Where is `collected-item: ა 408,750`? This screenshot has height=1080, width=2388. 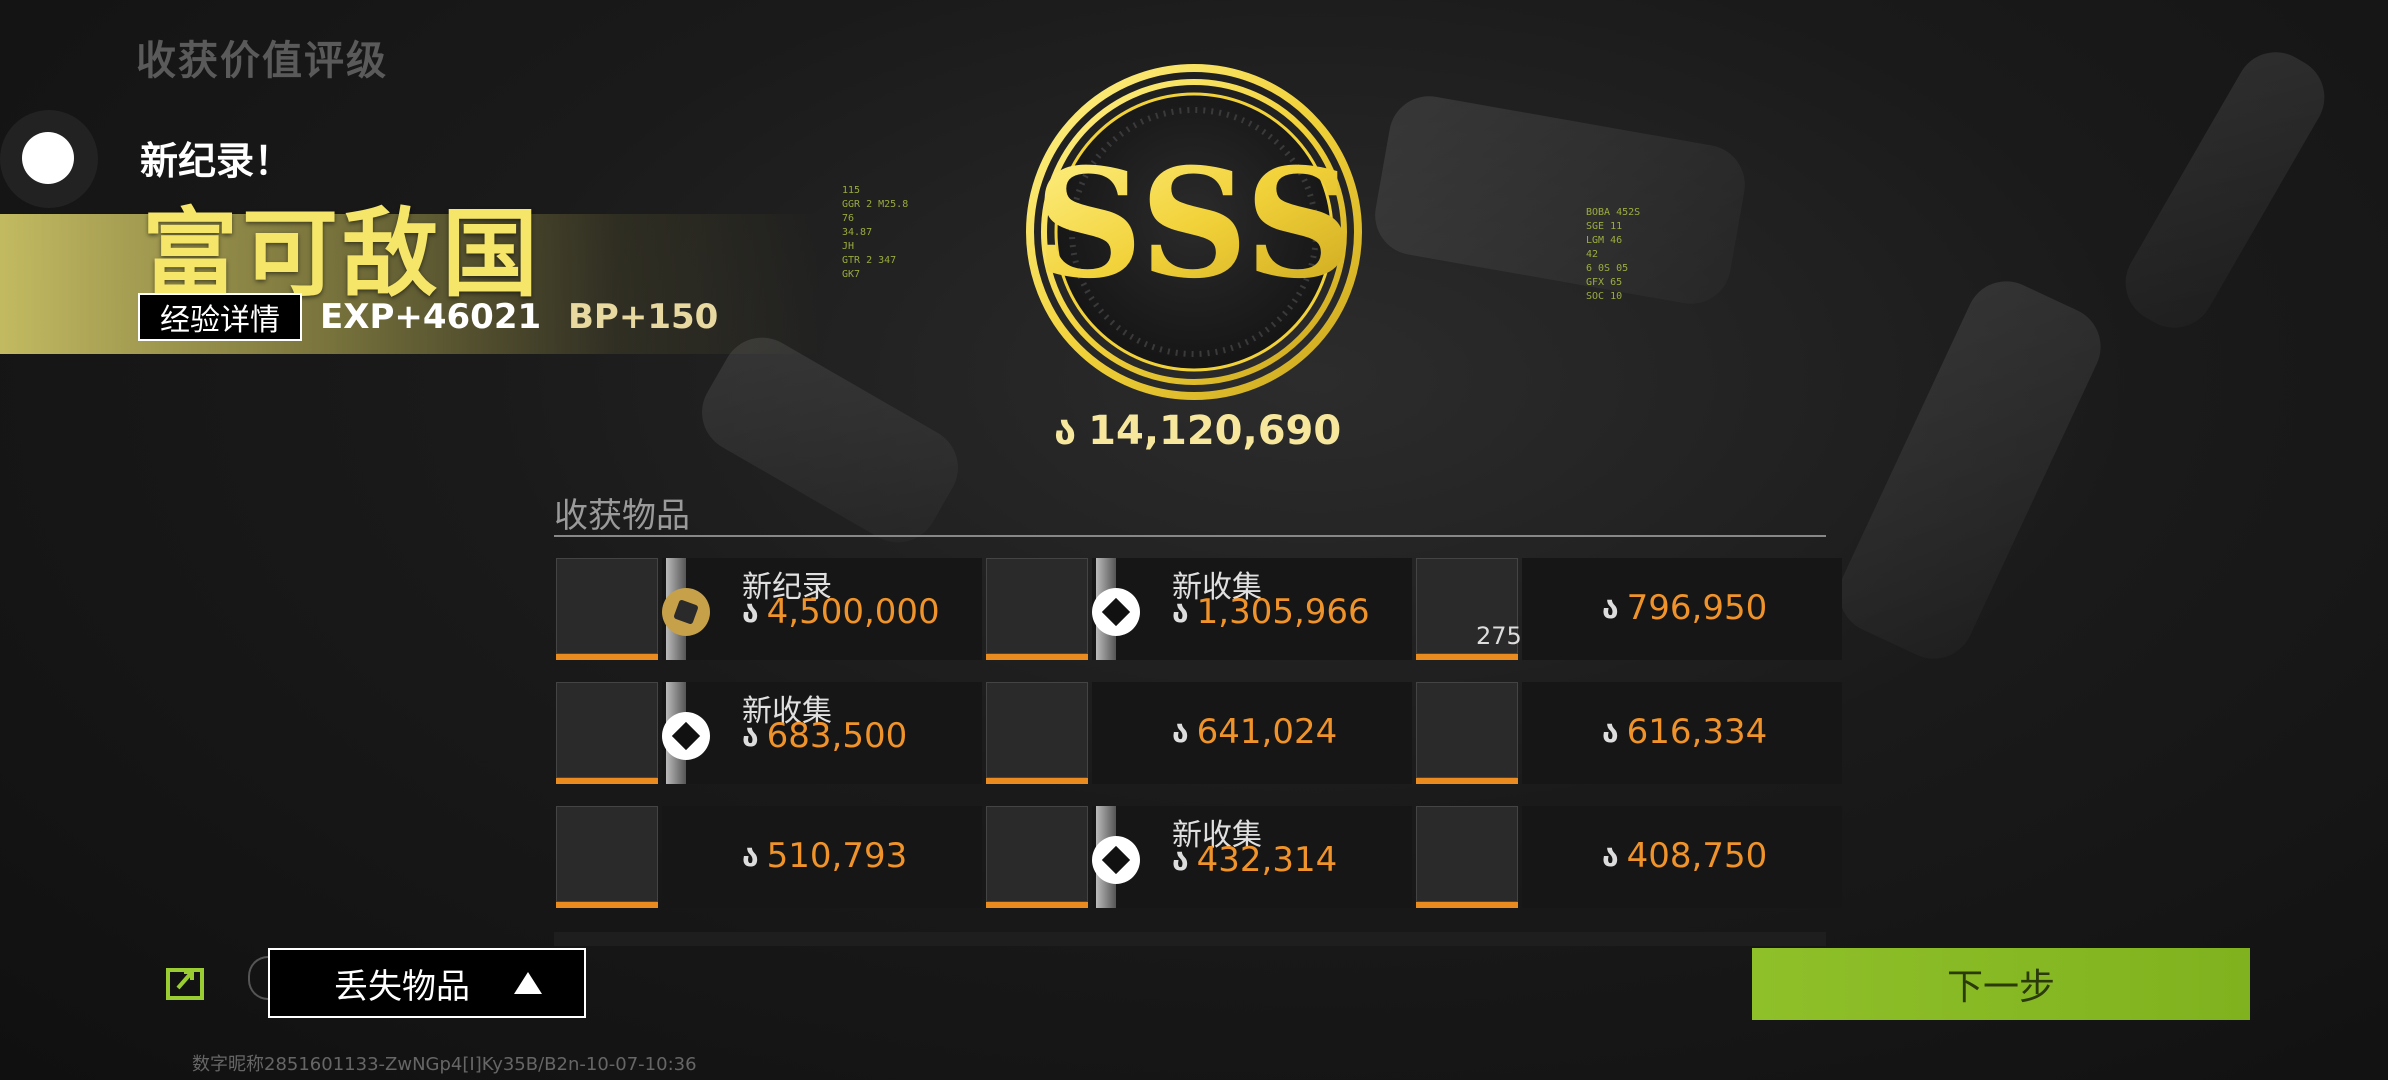 collected-item: ა 408,750 is located at coordinates (1629, 858).